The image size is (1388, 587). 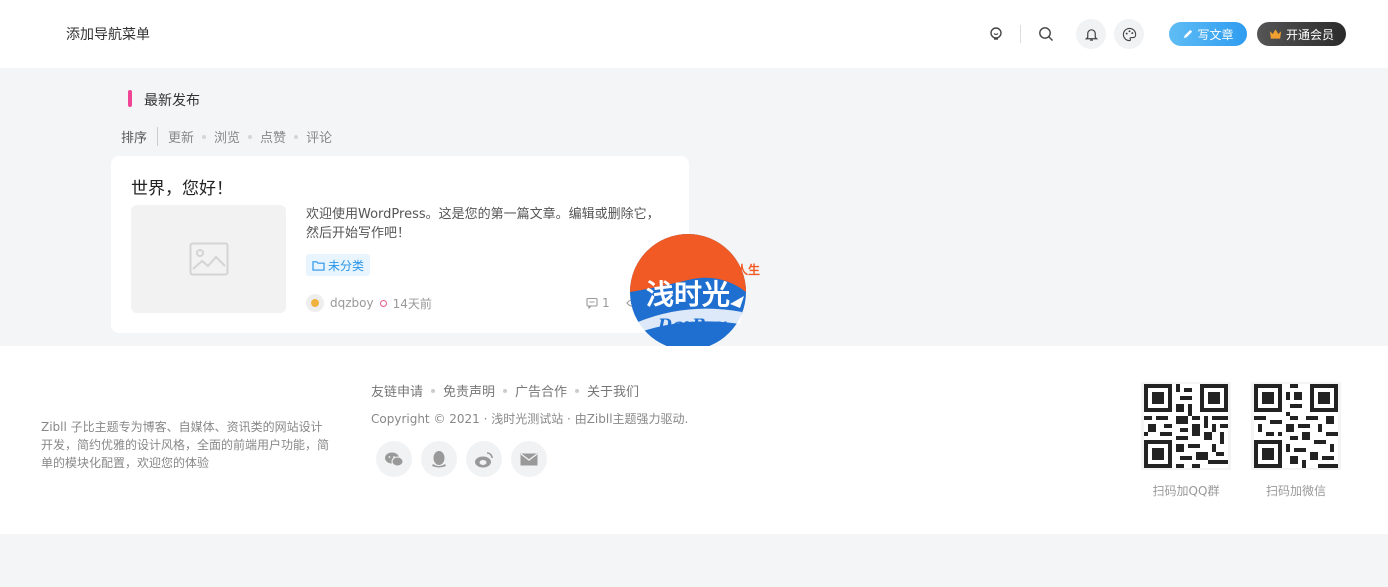 I want to click on write-article-label: 写文章, so click(x=1215, y=34).